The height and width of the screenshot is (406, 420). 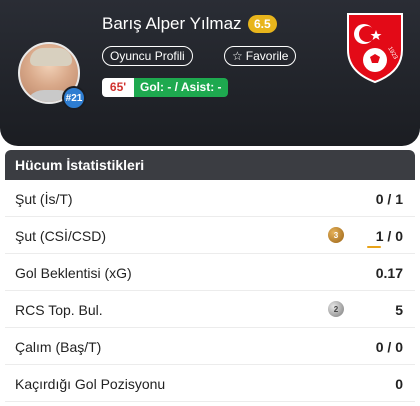 What do you see at coordinates (210, 346) in the screenshot?
I see `stat-row-dribbles: Çalım (Baş/T) 0 / 0` at bounding box center [210, 346].